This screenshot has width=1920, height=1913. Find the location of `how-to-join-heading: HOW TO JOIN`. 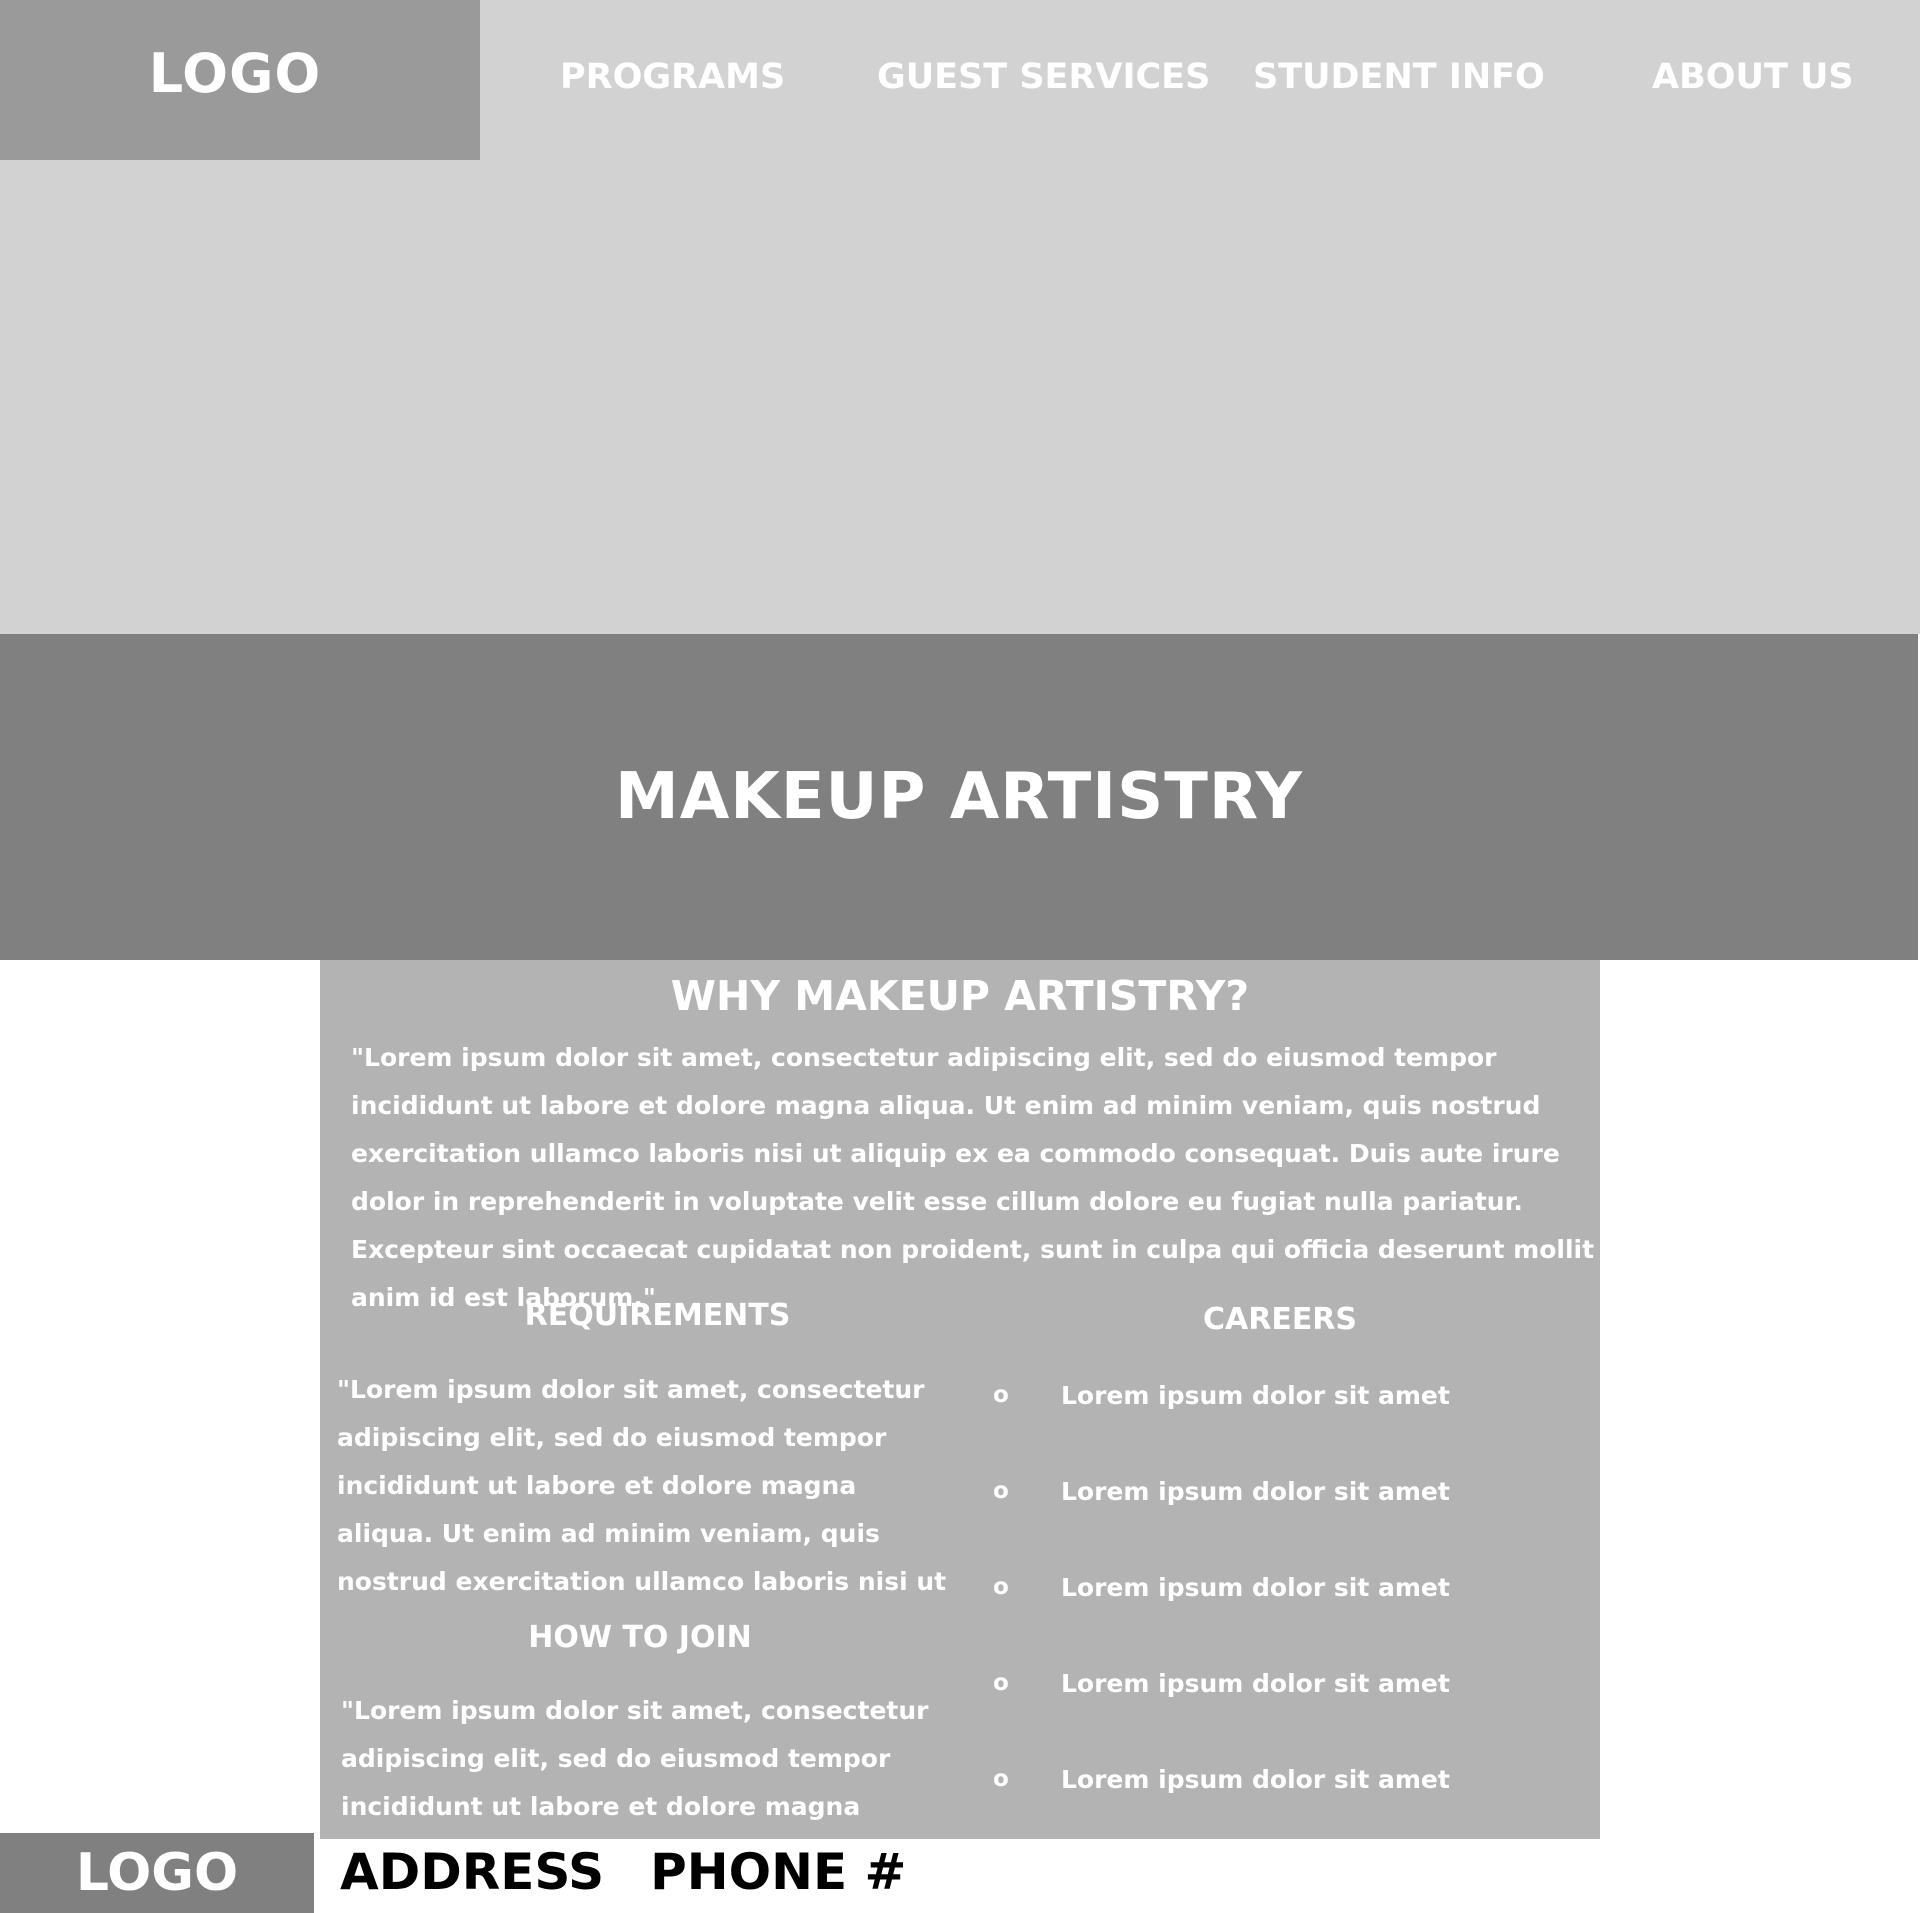

how-to-join-heading: HOW TO JOIN is located at coordinates (640, 1637).